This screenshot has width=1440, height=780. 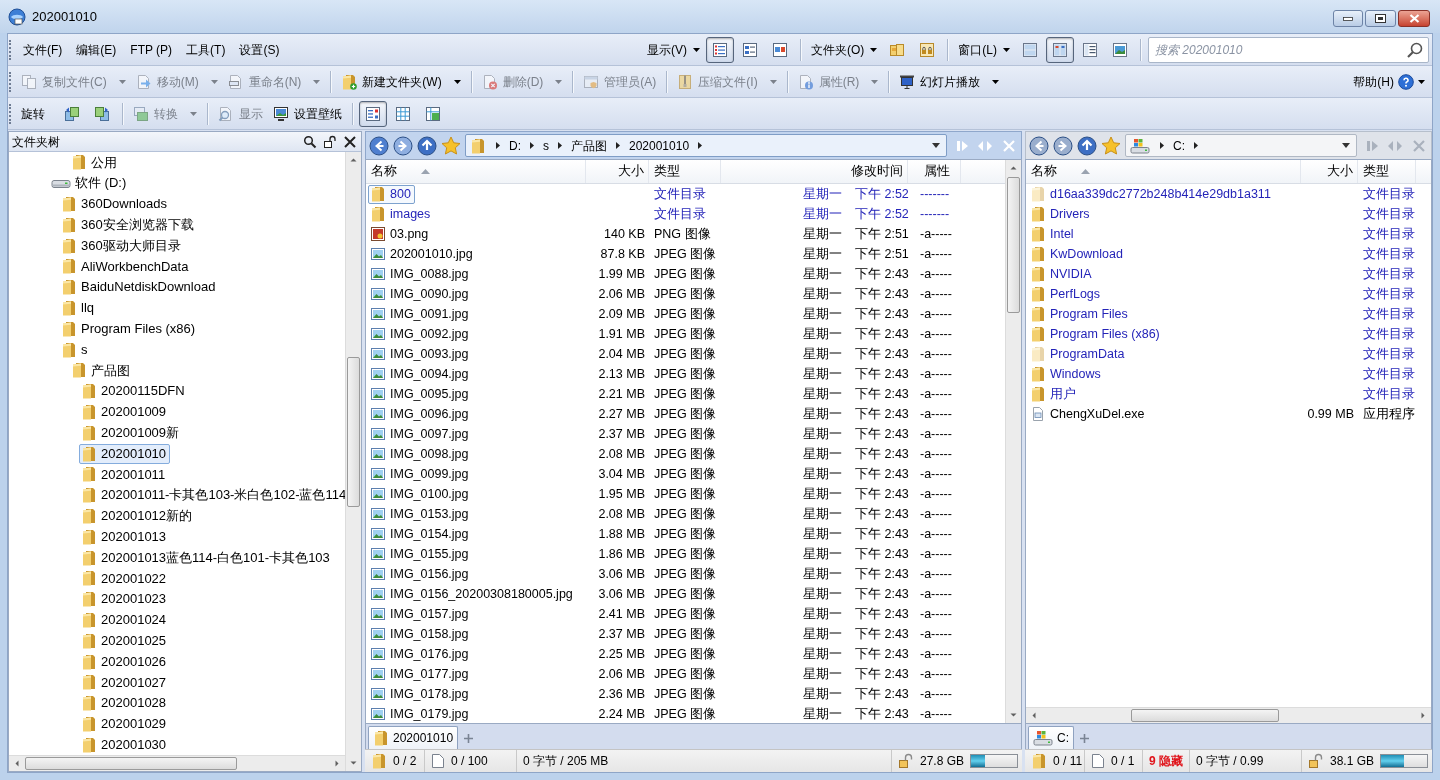 I want to click on maximize-button, so click(x=1380, y=18).